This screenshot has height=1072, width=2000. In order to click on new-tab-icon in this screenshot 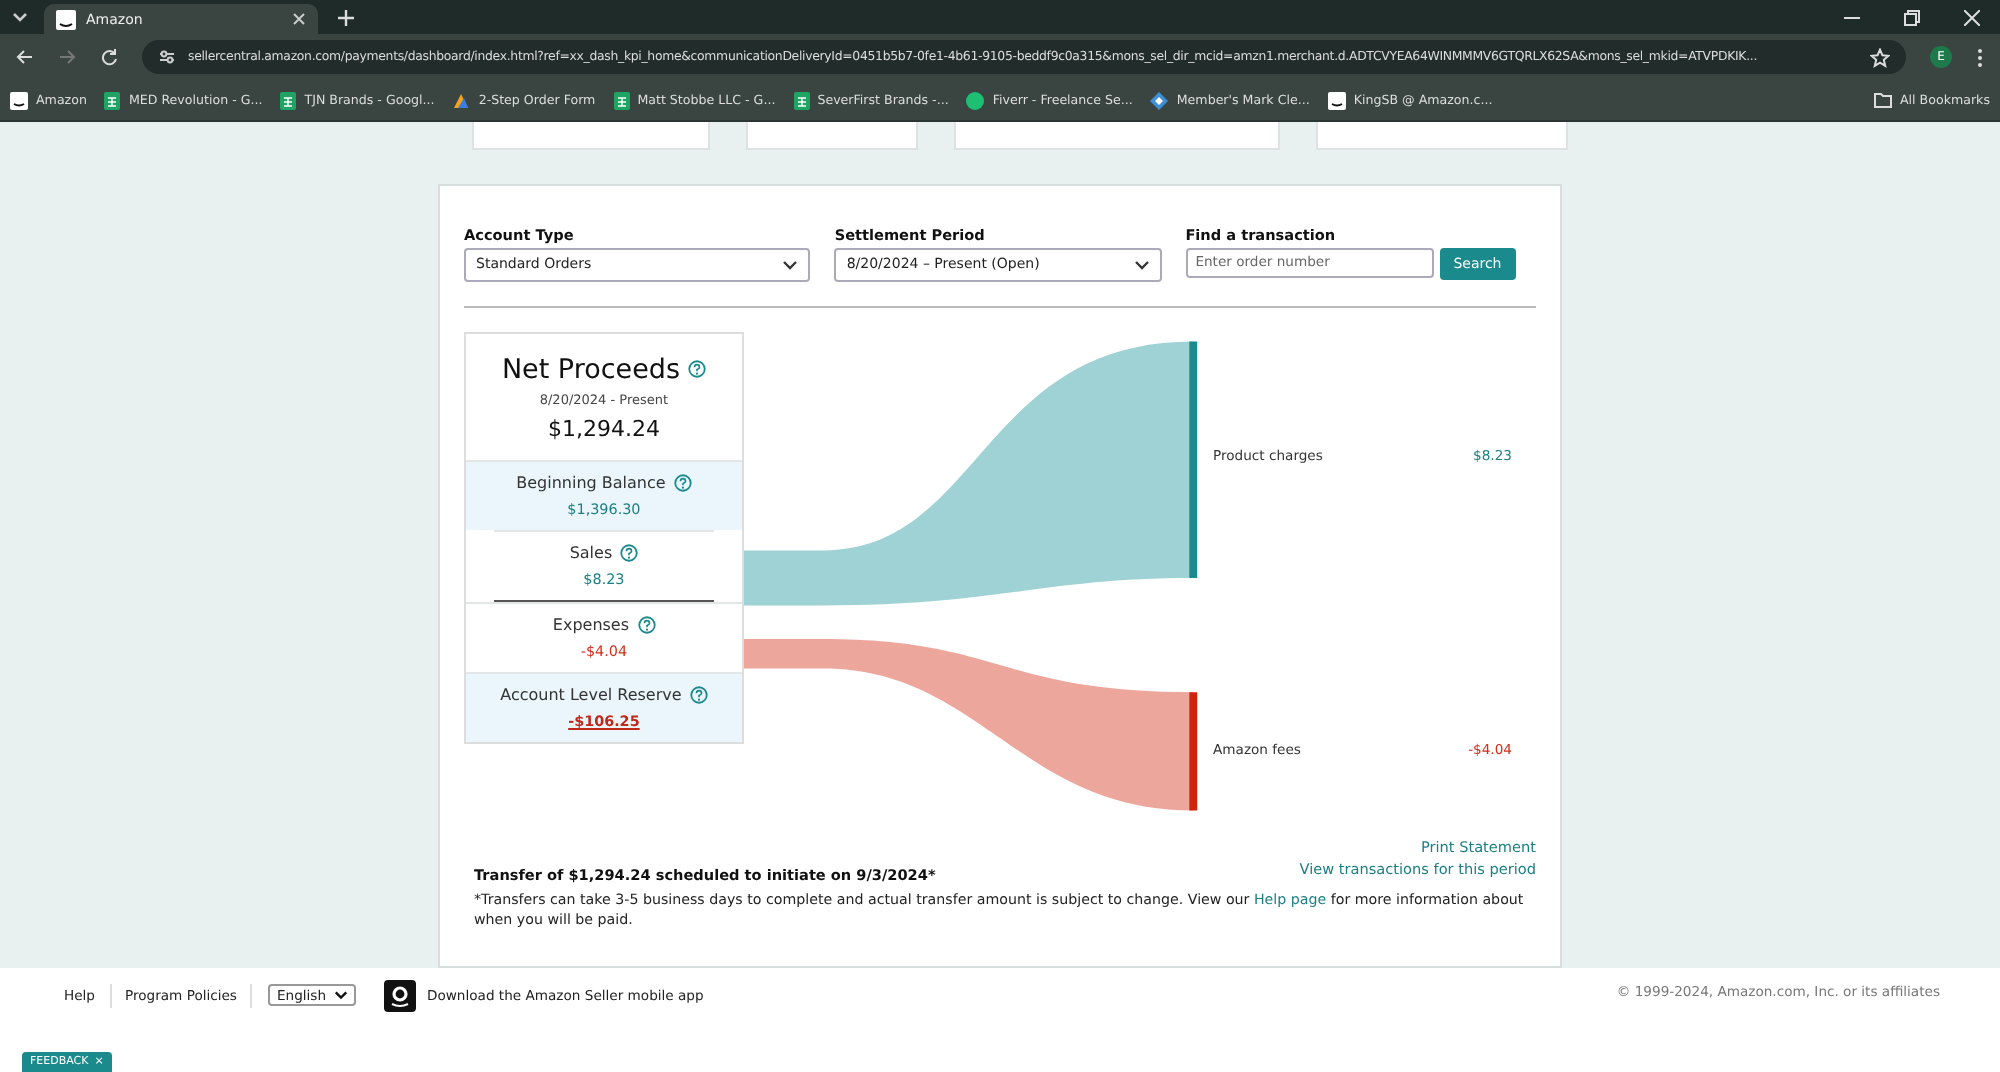, I will do `click(346, 17)`.